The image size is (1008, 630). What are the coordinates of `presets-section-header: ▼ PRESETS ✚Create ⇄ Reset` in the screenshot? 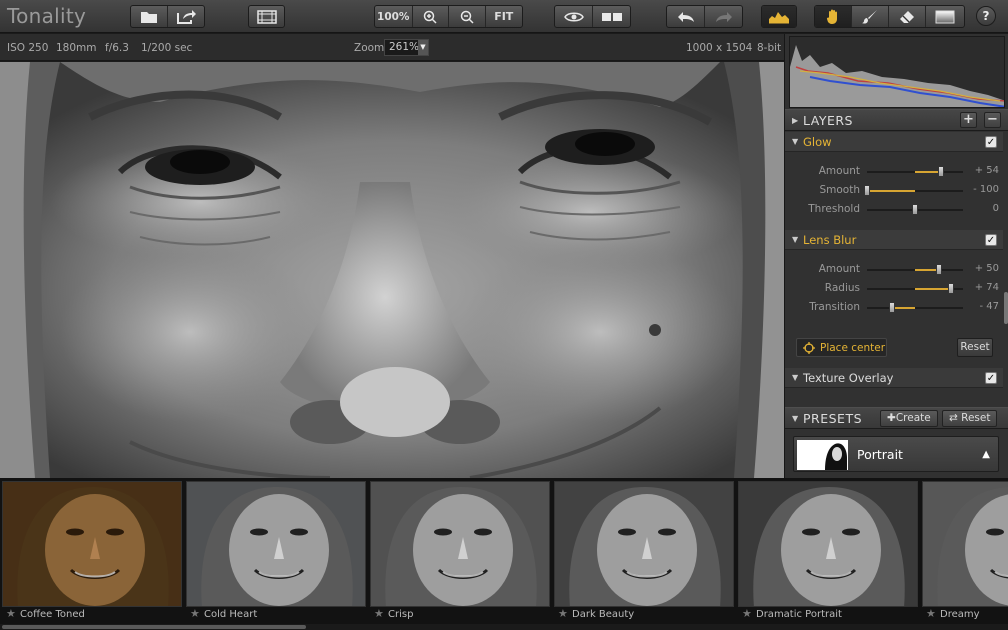 It's located at (896, 418).